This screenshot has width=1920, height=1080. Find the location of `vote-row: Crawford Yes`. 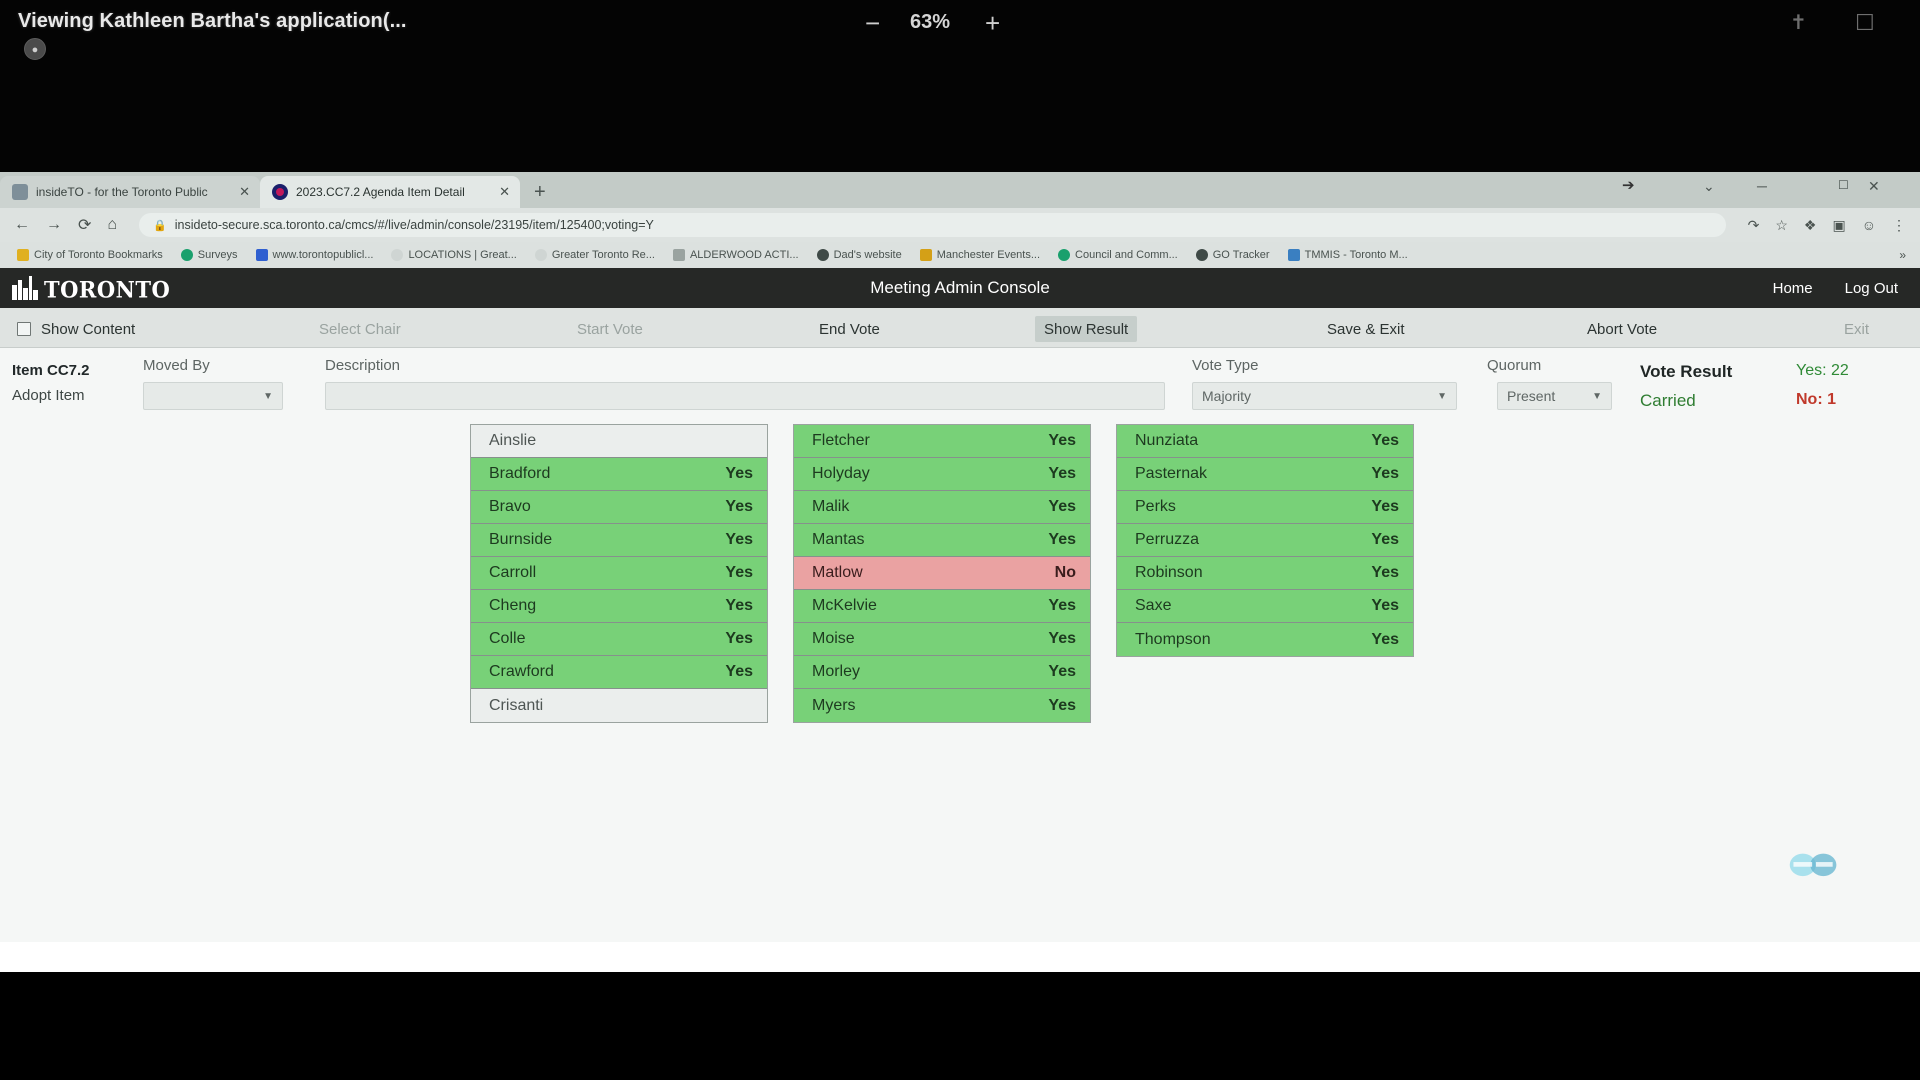

vote-row: Crawford Yes is located at coordinates (619, 672).